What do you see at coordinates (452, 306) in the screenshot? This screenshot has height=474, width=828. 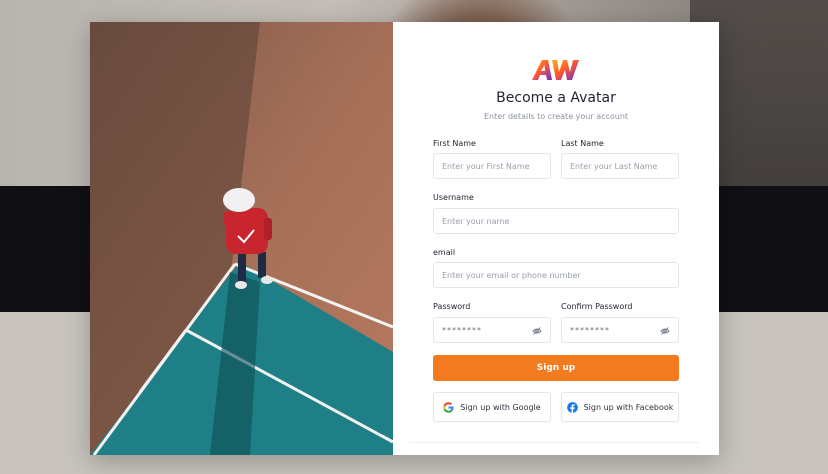 I see `password-label: Password` at bounding box center [452, 306].